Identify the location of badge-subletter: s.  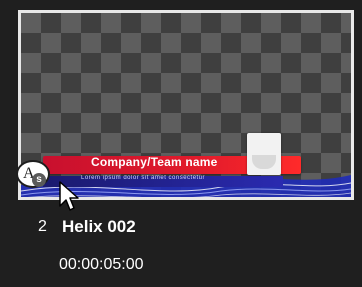
(39, 180).